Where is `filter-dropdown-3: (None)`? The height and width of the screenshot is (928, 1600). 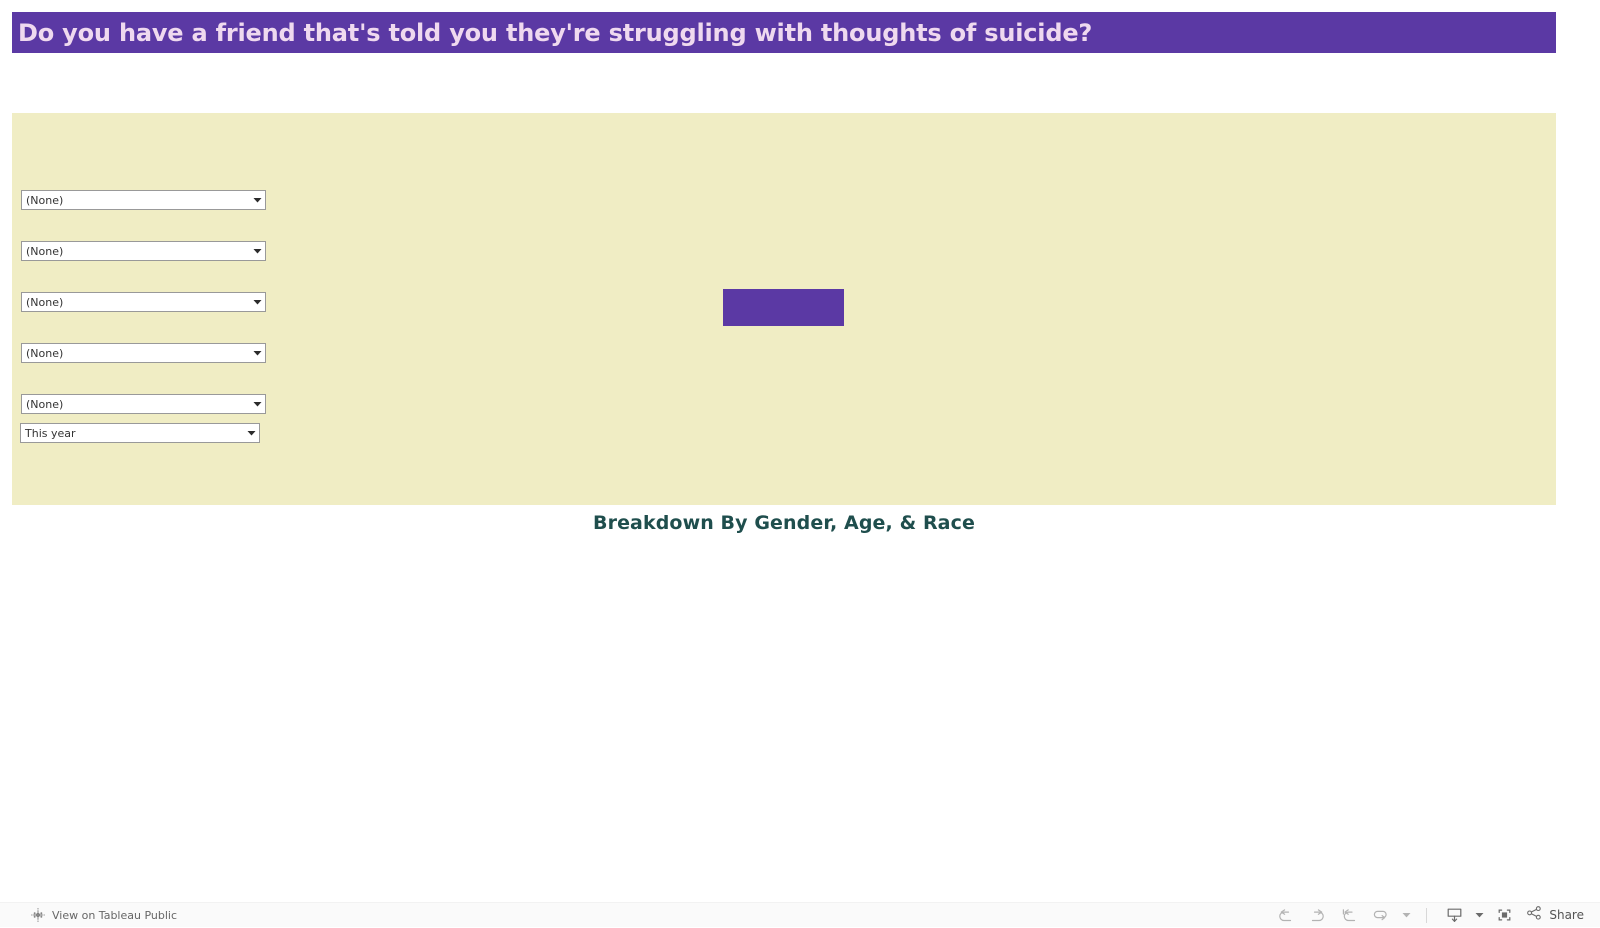 filter-dropdown-3: (None) is located at coordinates (143, 302).